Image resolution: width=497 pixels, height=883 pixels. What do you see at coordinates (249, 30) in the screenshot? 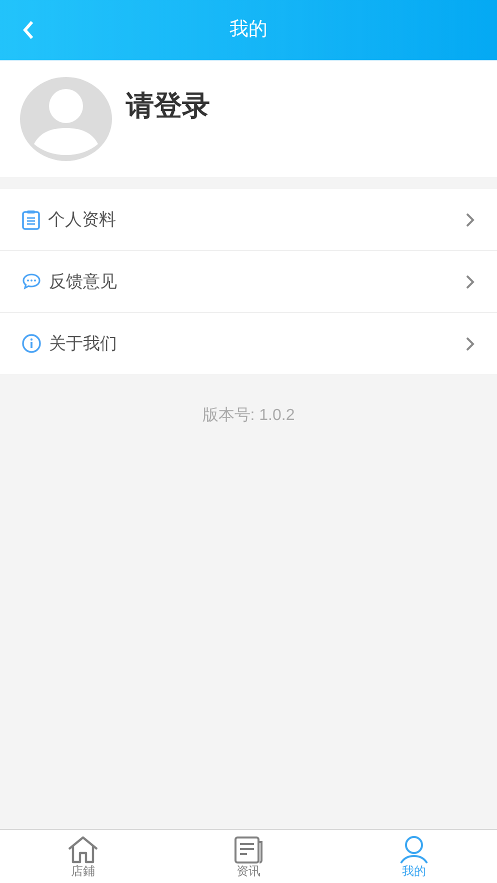
I see `page-title: 我的` at bounding box center [249, 30].